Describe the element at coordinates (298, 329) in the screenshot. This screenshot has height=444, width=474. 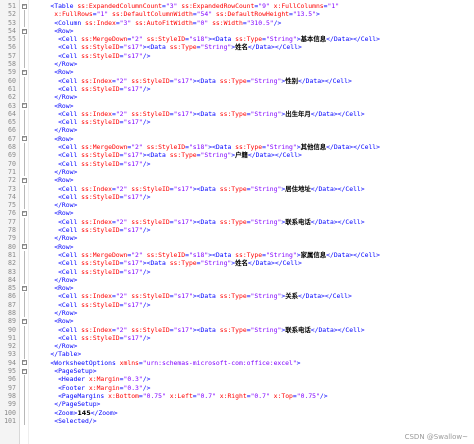
I see `xml-text-token: 联系电话` at that location.